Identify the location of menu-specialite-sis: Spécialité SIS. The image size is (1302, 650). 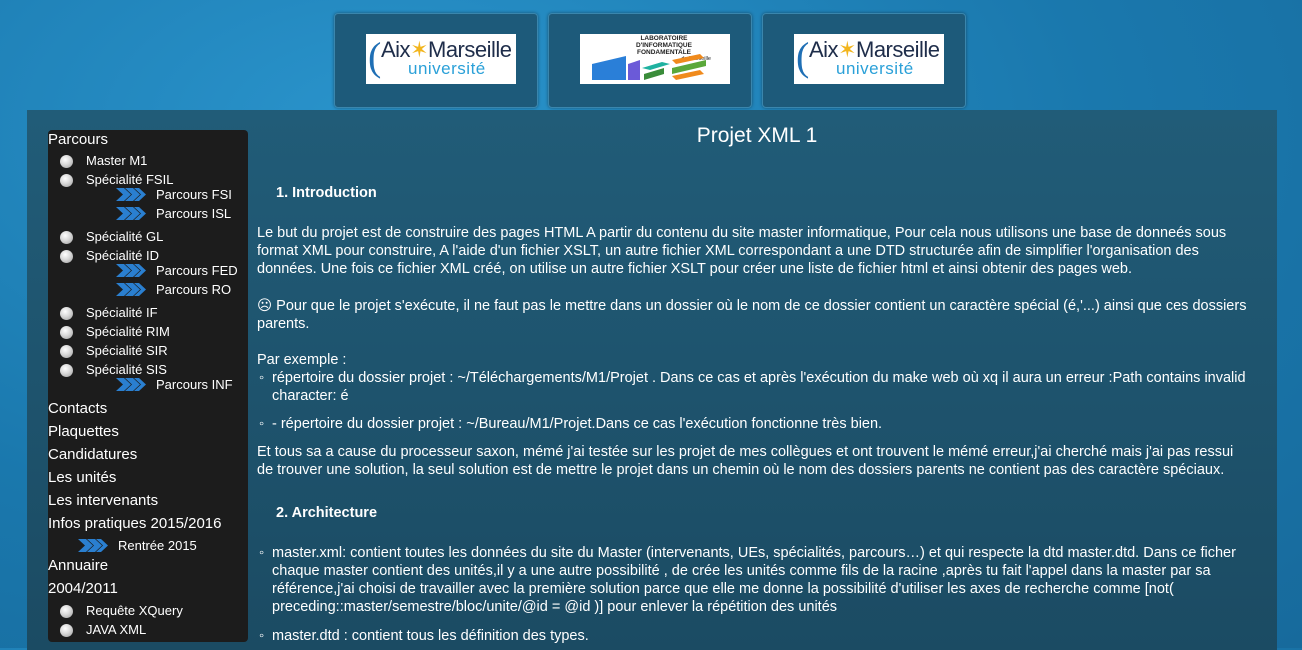
(113, 369).